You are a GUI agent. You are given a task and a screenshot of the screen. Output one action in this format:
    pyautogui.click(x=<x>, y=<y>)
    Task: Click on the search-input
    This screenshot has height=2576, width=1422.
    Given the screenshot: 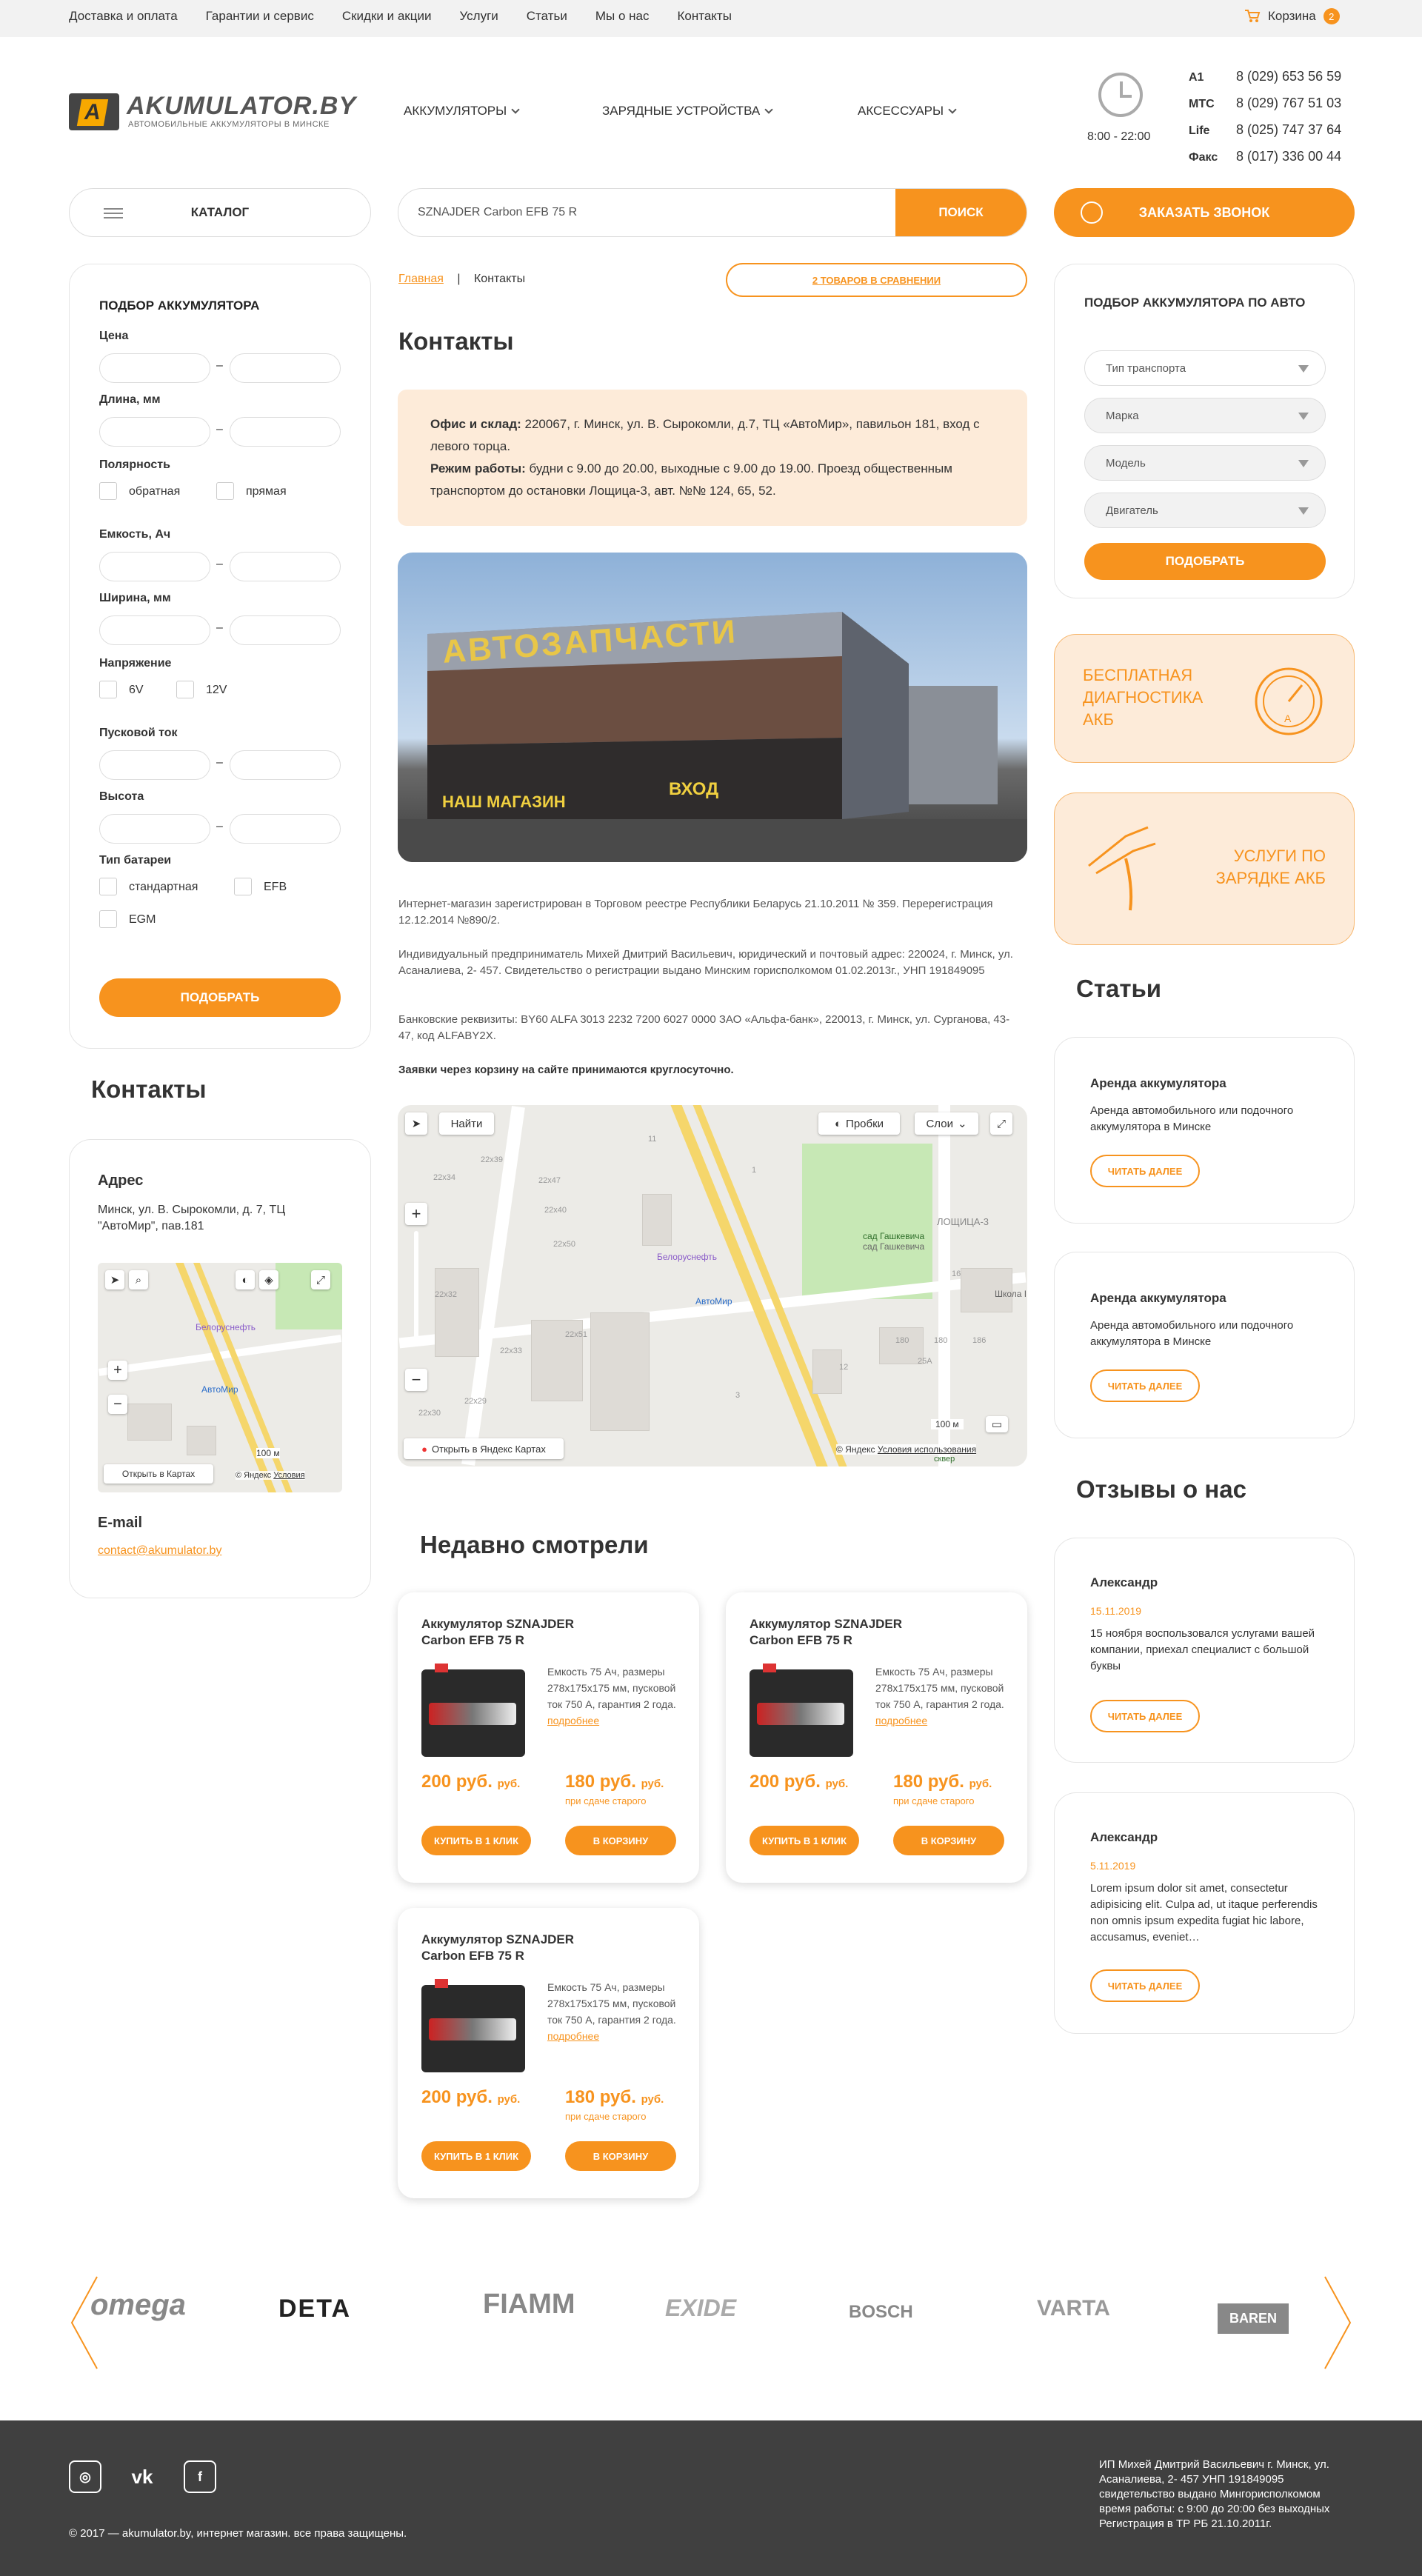 What is the action you would take?
    pyautogui.click(x=646, y=212)
    